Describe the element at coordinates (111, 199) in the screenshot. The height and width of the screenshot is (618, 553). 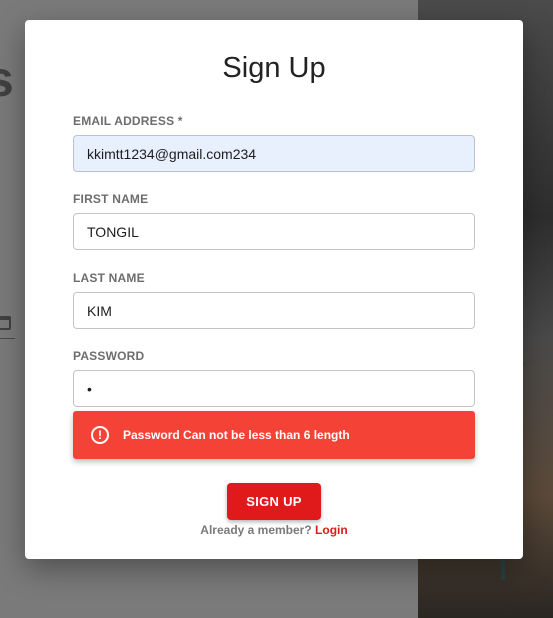
I see `first-name-label: FIRST NAME` at that location.